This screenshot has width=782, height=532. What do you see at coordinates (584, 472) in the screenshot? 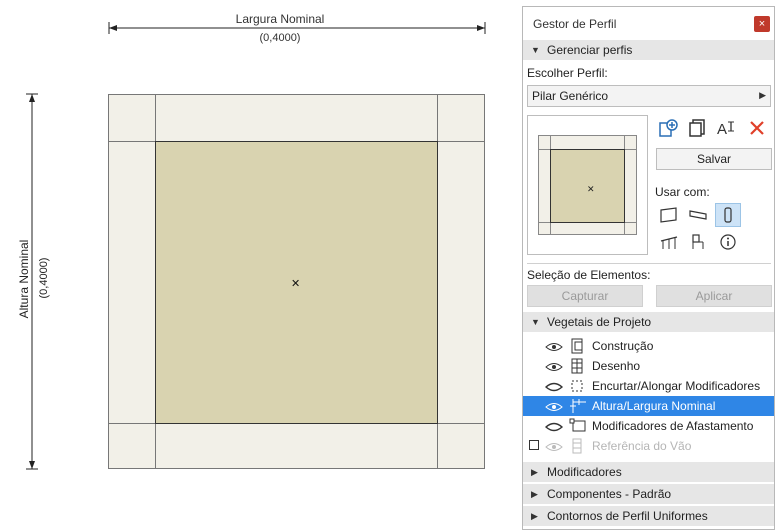
I see `section-label: Modificadores` at bounding box center [584, 472].